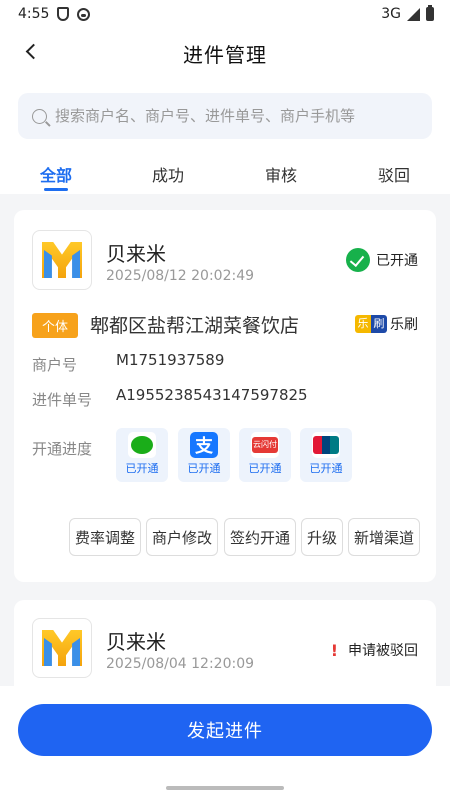  Describe the element at coordinates (430, 13) in the screenshot. I see `battery-icon` at that location.